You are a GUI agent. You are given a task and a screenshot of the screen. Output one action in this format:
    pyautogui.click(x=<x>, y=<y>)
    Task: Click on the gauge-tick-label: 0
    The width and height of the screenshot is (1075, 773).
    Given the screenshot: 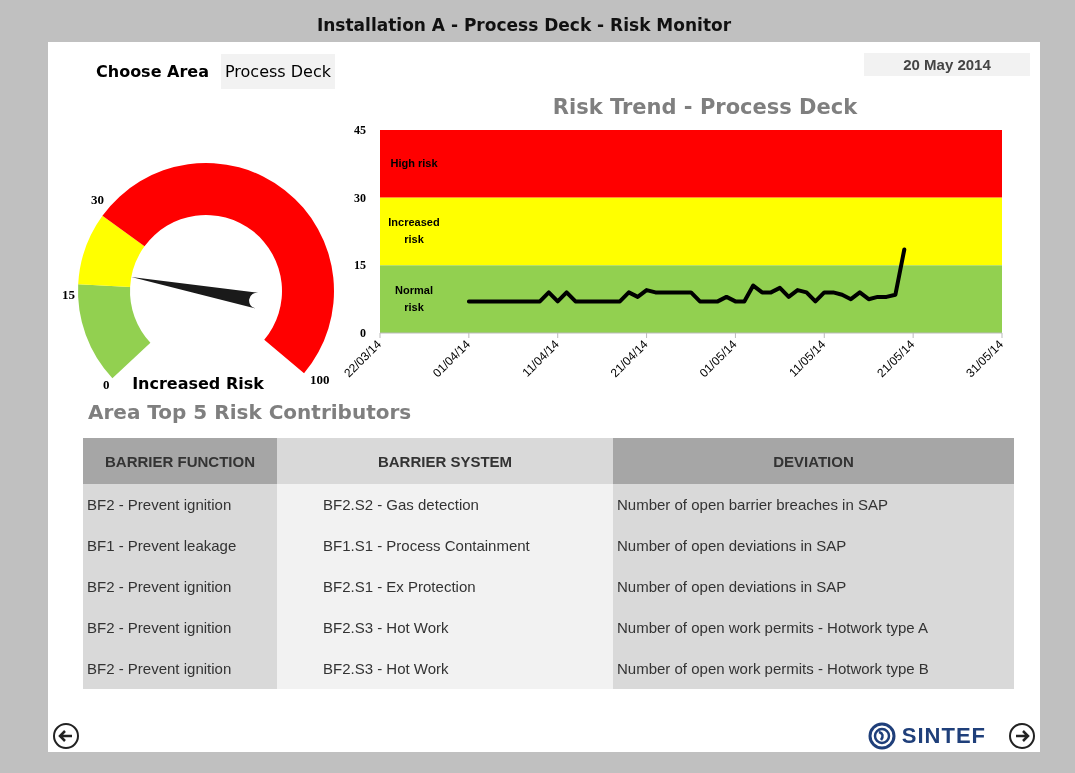 What is the action you would take?
    pyautogui.click(x=106, y=384)
    